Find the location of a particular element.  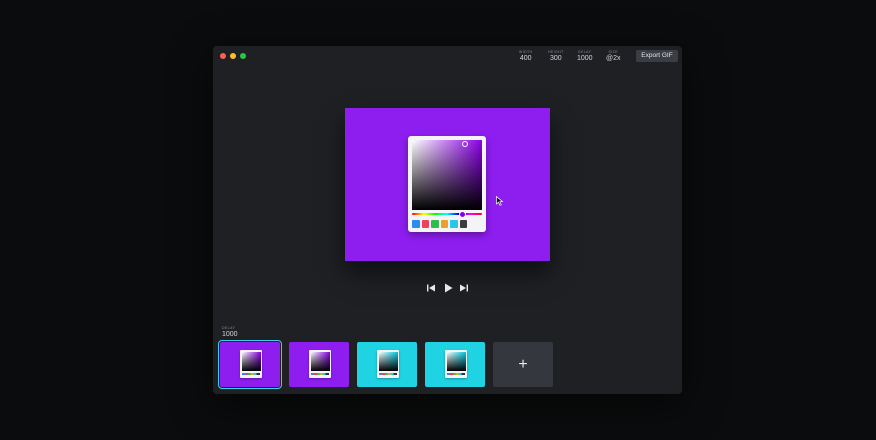

maximize-window-button is located at coordinates (243, 56).